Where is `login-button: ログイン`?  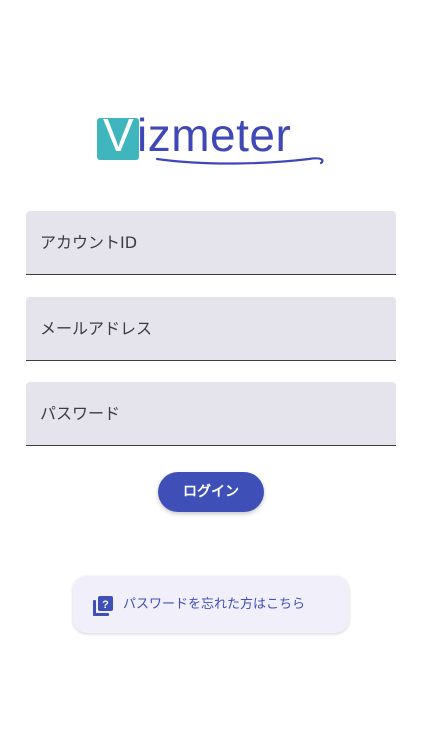 login-button: ログイン is located at coordinates (211, 492).